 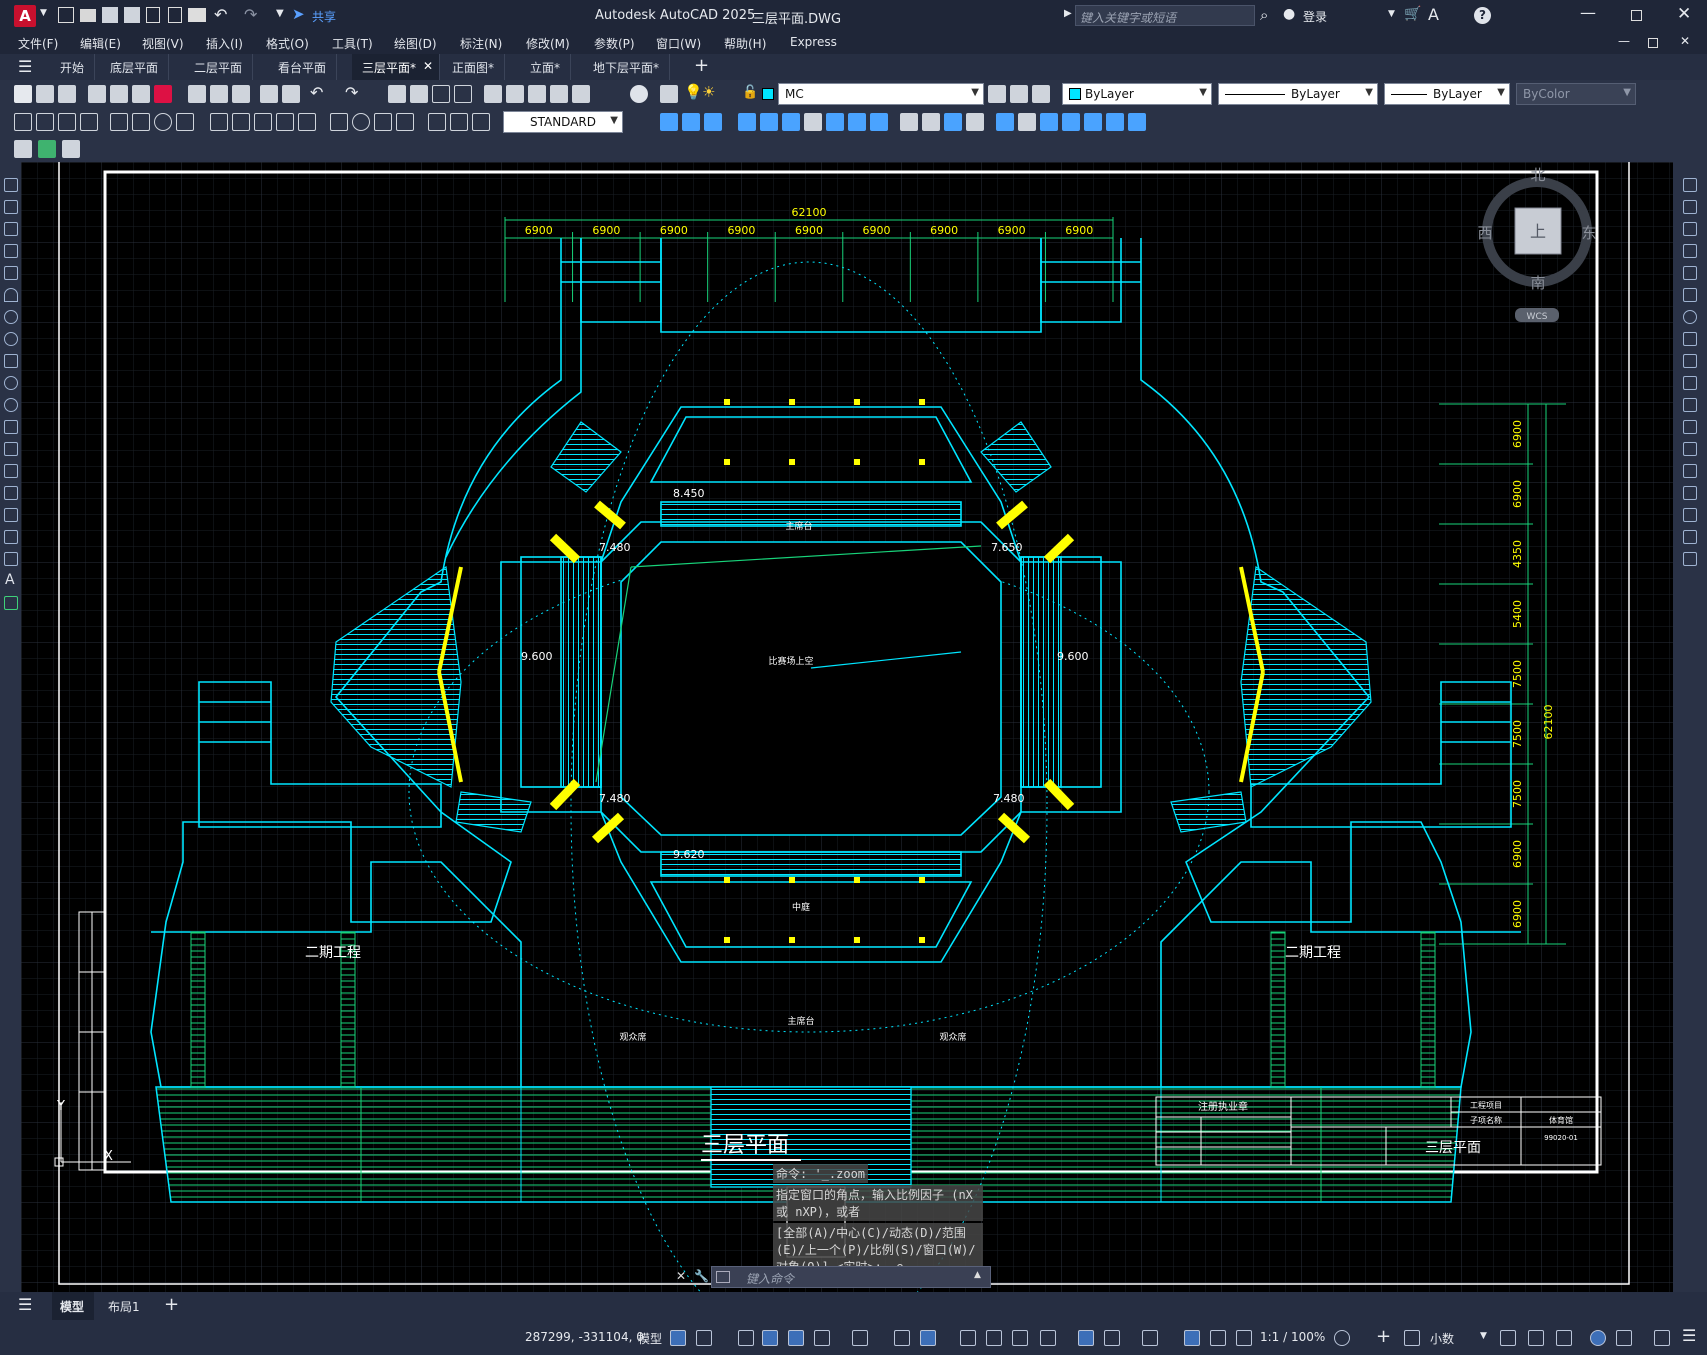 I want to click on 3d-intersect-icon, so click(x=879, y=122).